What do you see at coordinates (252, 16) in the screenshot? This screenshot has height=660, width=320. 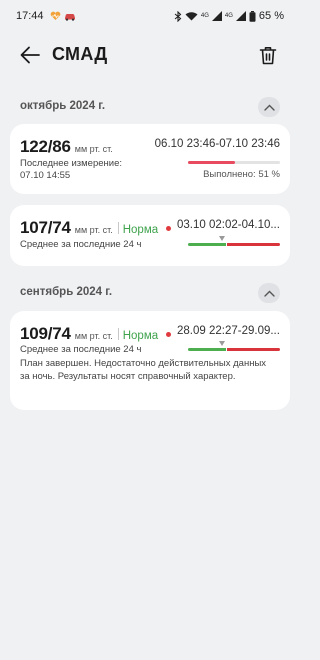 I see `battery-icon` at bounding box center [252, 16].